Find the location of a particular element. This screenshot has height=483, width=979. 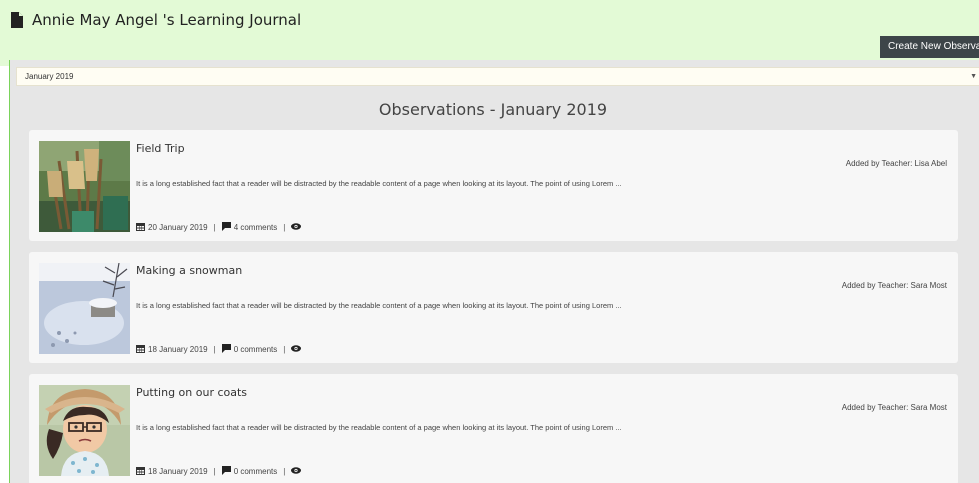

cartoon-girl-avatar is located at coordinates (84, 430).